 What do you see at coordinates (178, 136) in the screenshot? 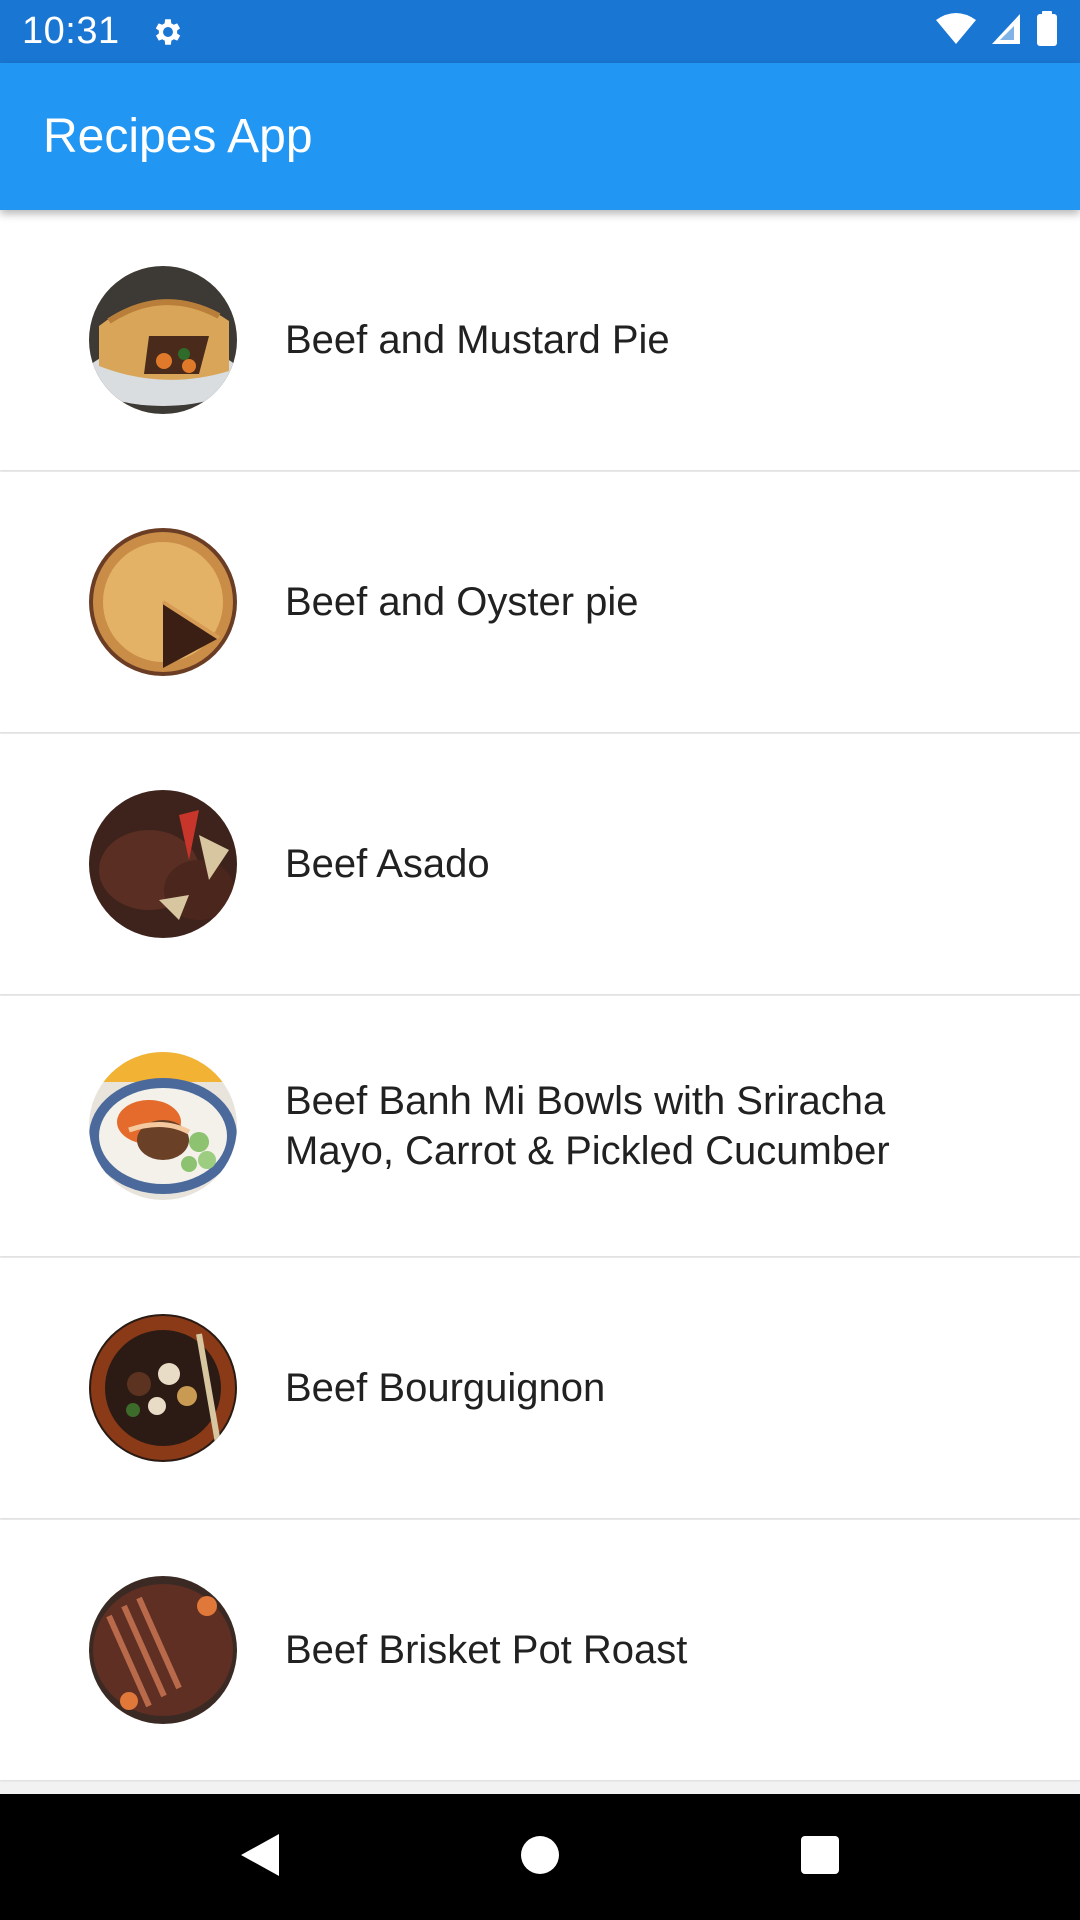
I see `app-title: Recipes App` at bounding box center [178, 136].